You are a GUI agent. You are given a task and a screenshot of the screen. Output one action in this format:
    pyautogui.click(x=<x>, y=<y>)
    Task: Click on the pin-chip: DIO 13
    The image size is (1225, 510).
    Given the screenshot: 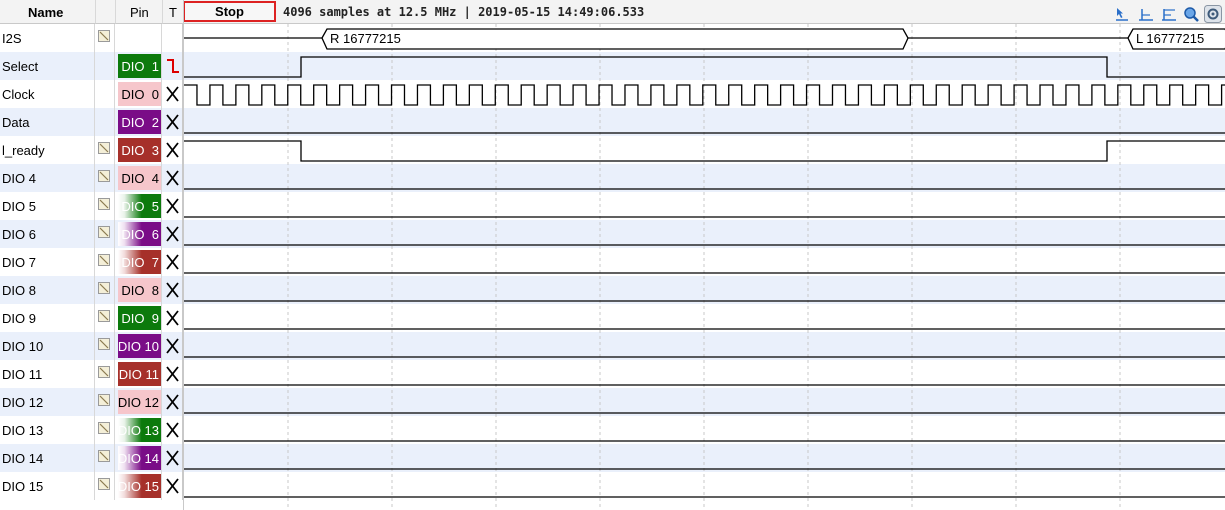 What is the action you would take?
    pyautogui.click(x=139, y=430)
    